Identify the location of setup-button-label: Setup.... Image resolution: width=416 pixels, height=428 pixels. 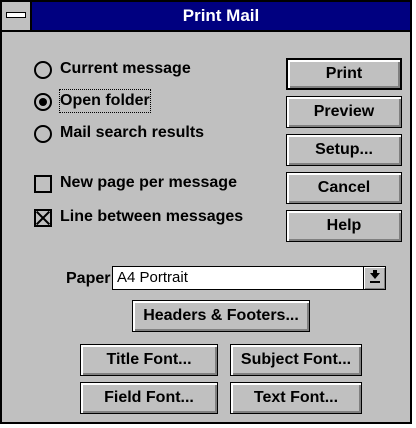
(344, 149).